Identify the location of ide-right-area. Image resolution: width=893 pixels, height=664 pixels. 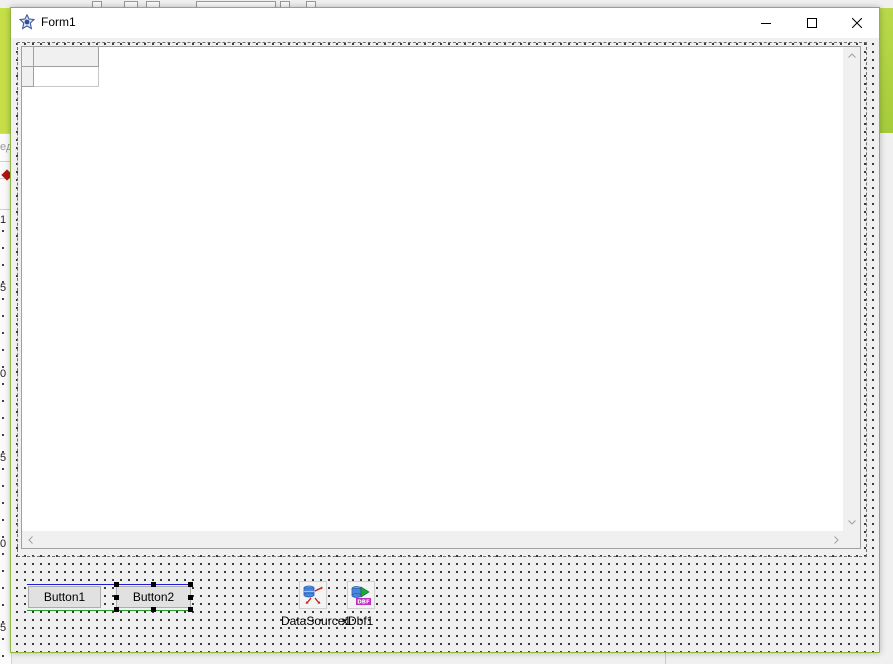
(886, 398).